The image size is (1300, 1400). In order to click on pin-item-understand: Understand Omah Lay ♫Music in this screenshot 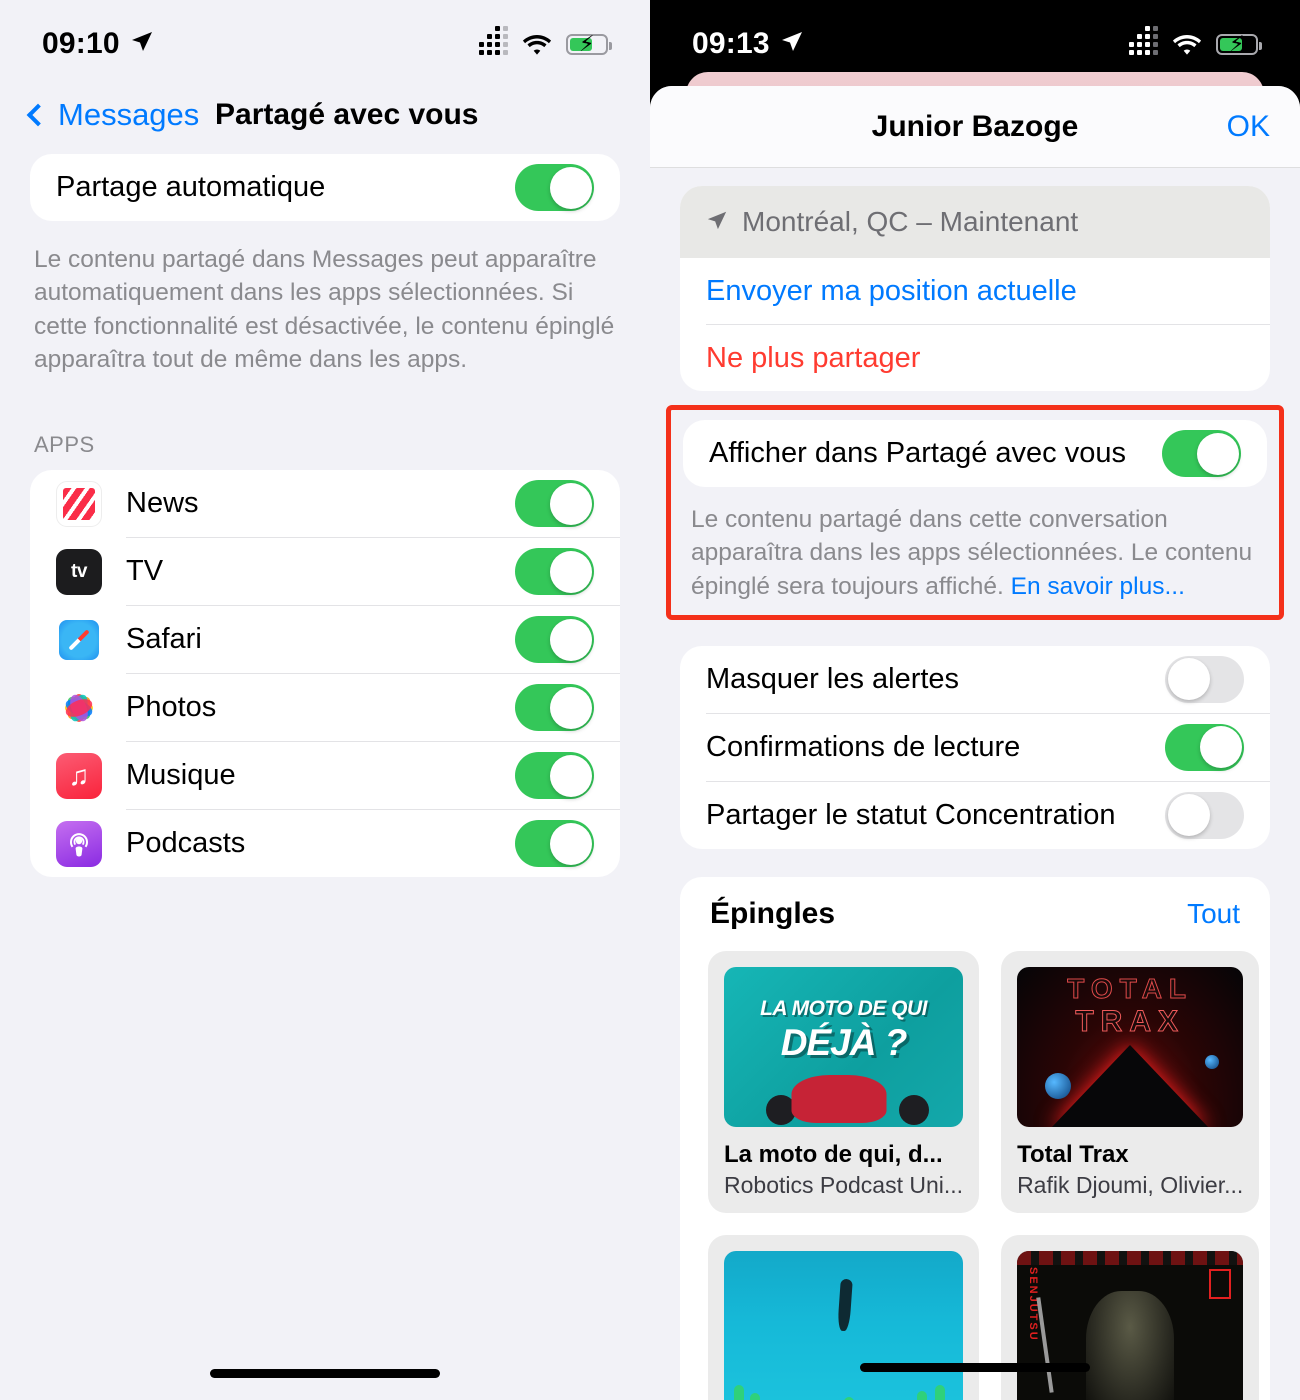, I will do `click(844, 1317)`.